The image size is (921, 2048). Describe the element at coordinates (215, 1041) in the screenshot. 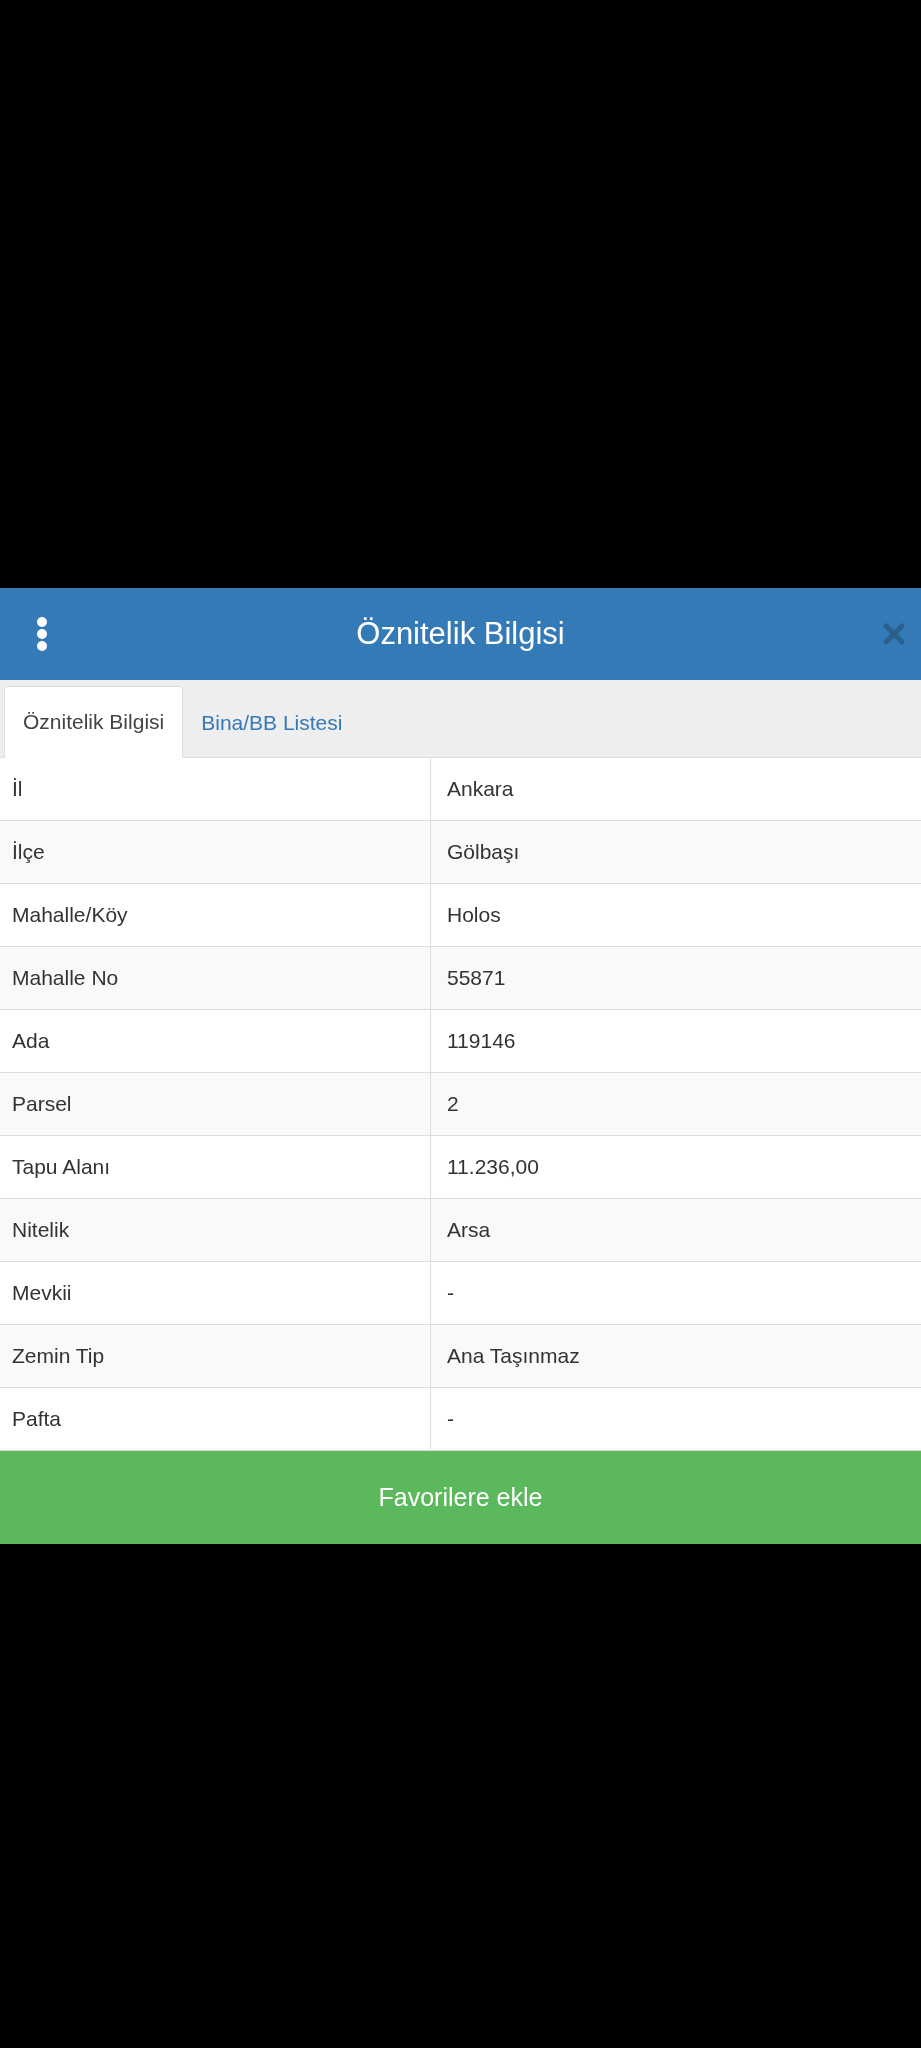

I see `table-cell: Ada` at that location.